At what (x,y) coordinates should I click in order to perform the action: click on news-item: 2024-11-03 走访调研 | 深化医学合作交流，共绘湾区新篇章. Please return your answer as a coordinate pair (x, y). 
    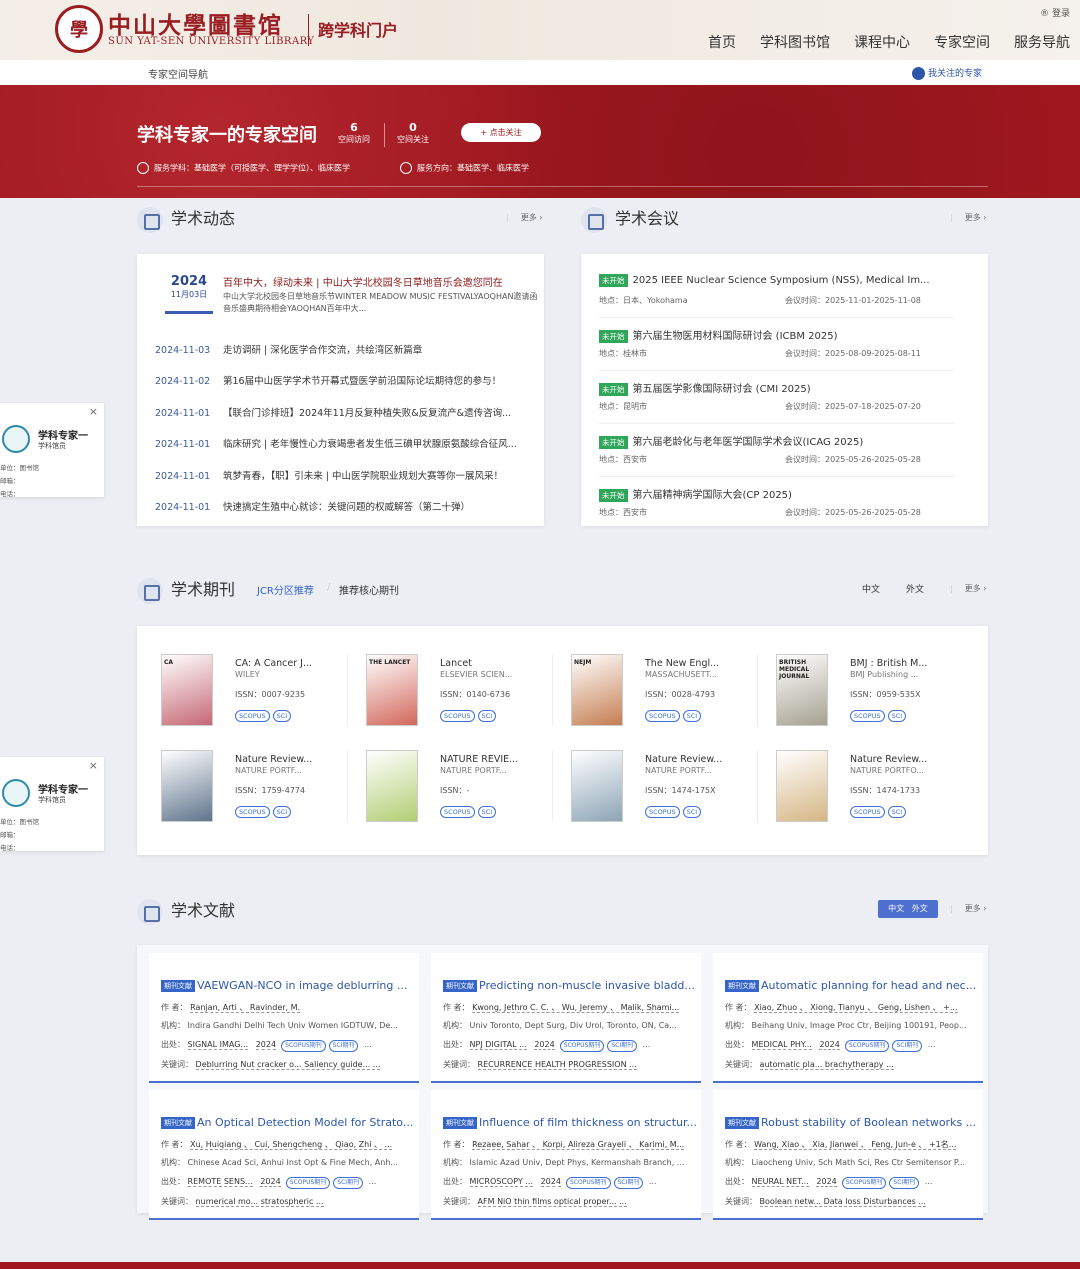
    Looking at the image, I should click on (288, 349).